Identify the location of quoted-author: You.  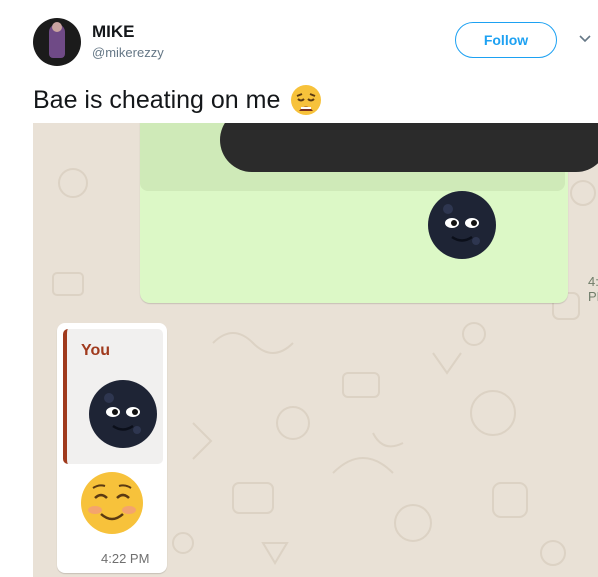
(96, 350).